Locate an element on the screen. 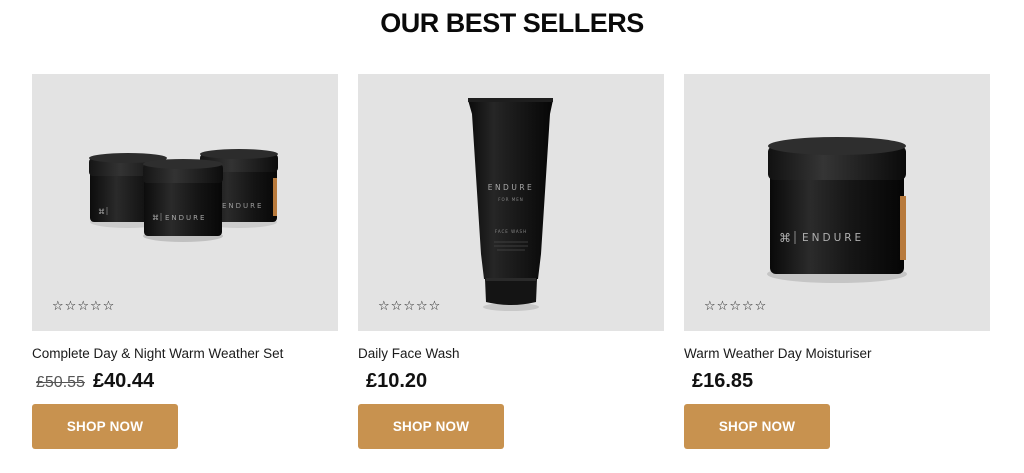 This screenshot has height=473, width=1024. price-row: £10.20 is located at coordinates (396, 381).